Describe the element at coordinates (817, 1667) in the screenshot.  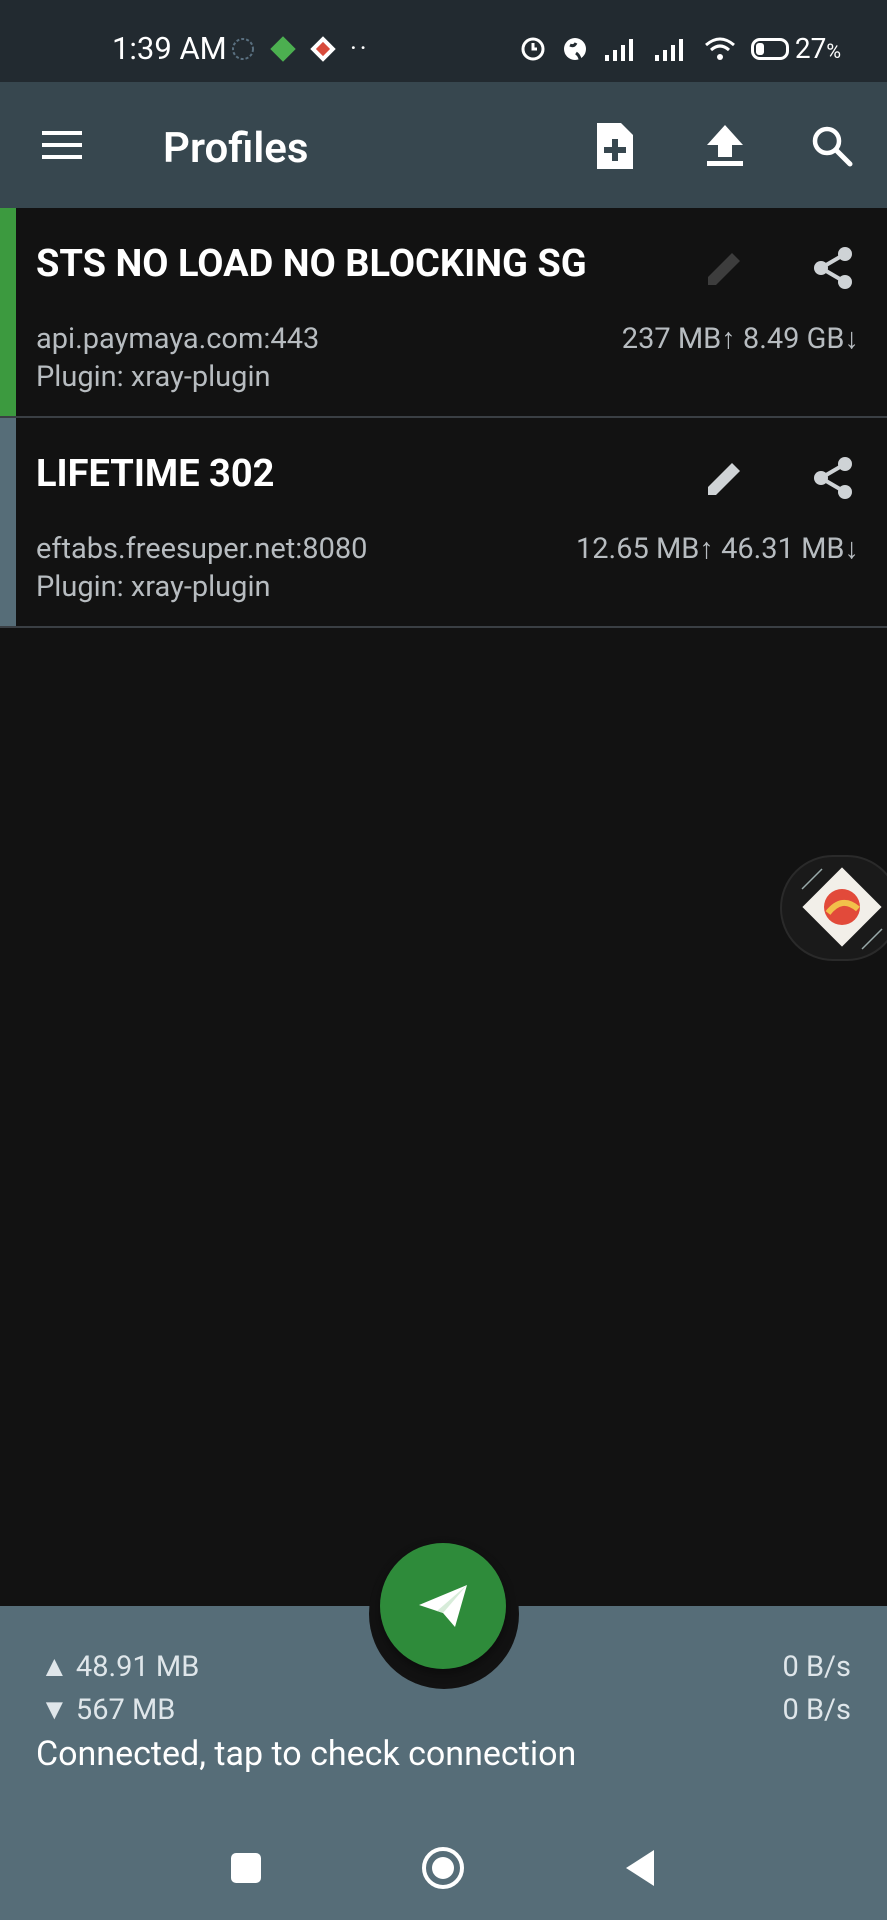
I see `upload-rate: 0 B/s` at that location.